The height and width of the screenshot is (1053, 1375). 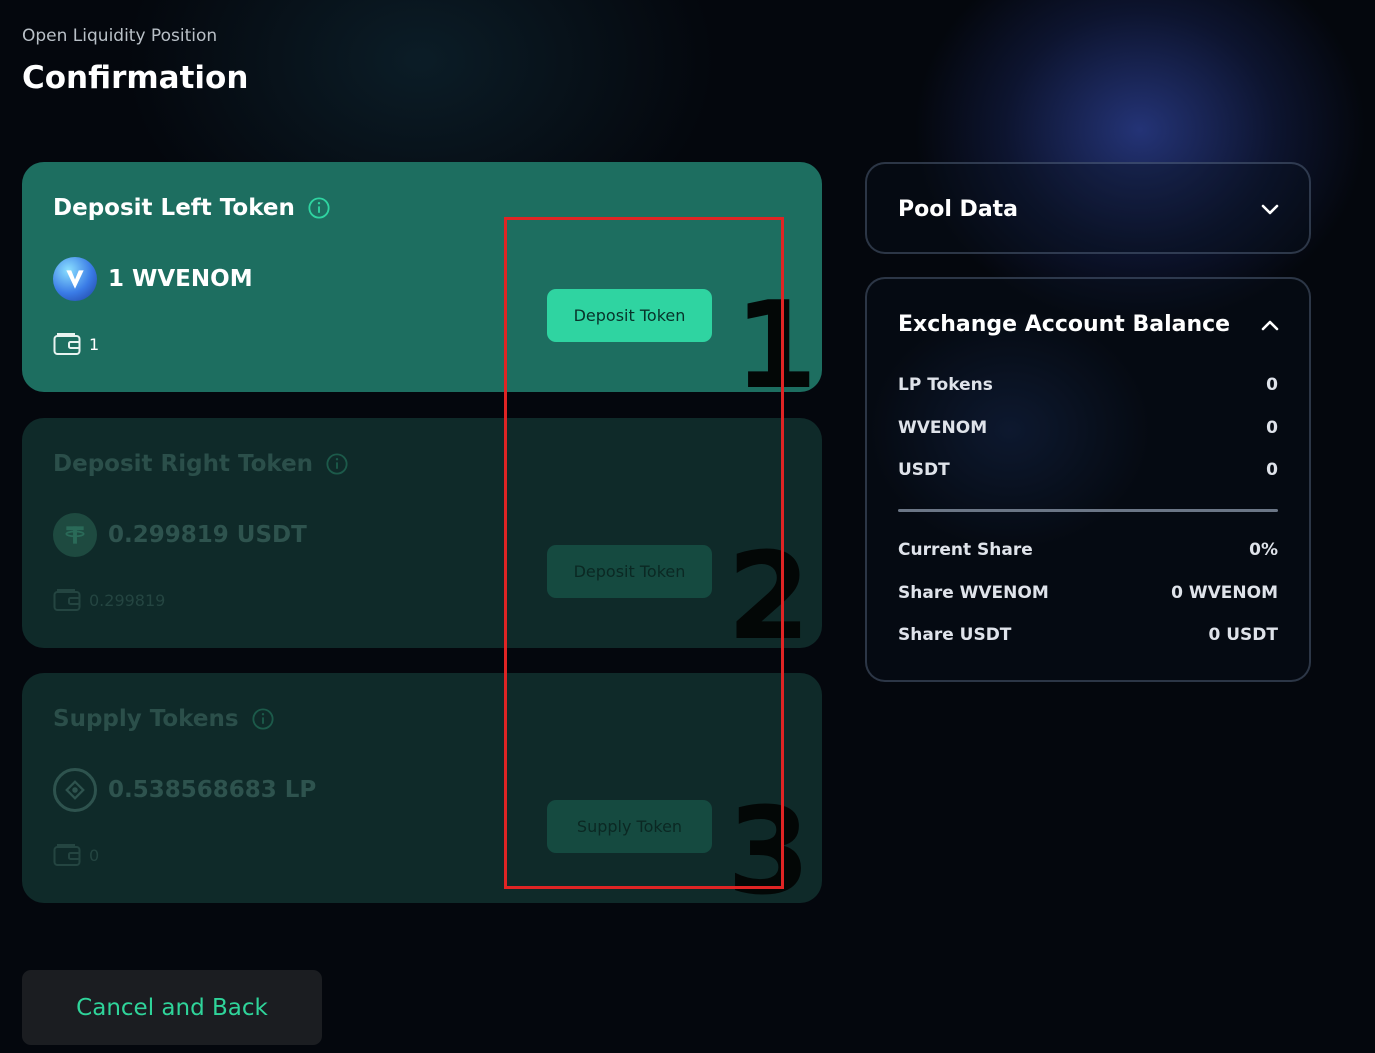 What do you see at coordinates (1263, 550) in the screenshot?
I see `share-value: 0%` at bounding box center [1263, 550].